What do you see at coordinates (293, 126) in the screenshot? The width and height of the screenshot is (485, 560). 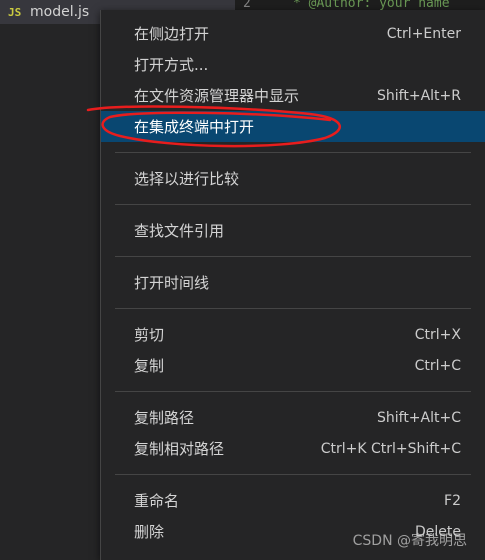 I see `menu-item: 在集成终端中打开` at bounding box center [293, 126].